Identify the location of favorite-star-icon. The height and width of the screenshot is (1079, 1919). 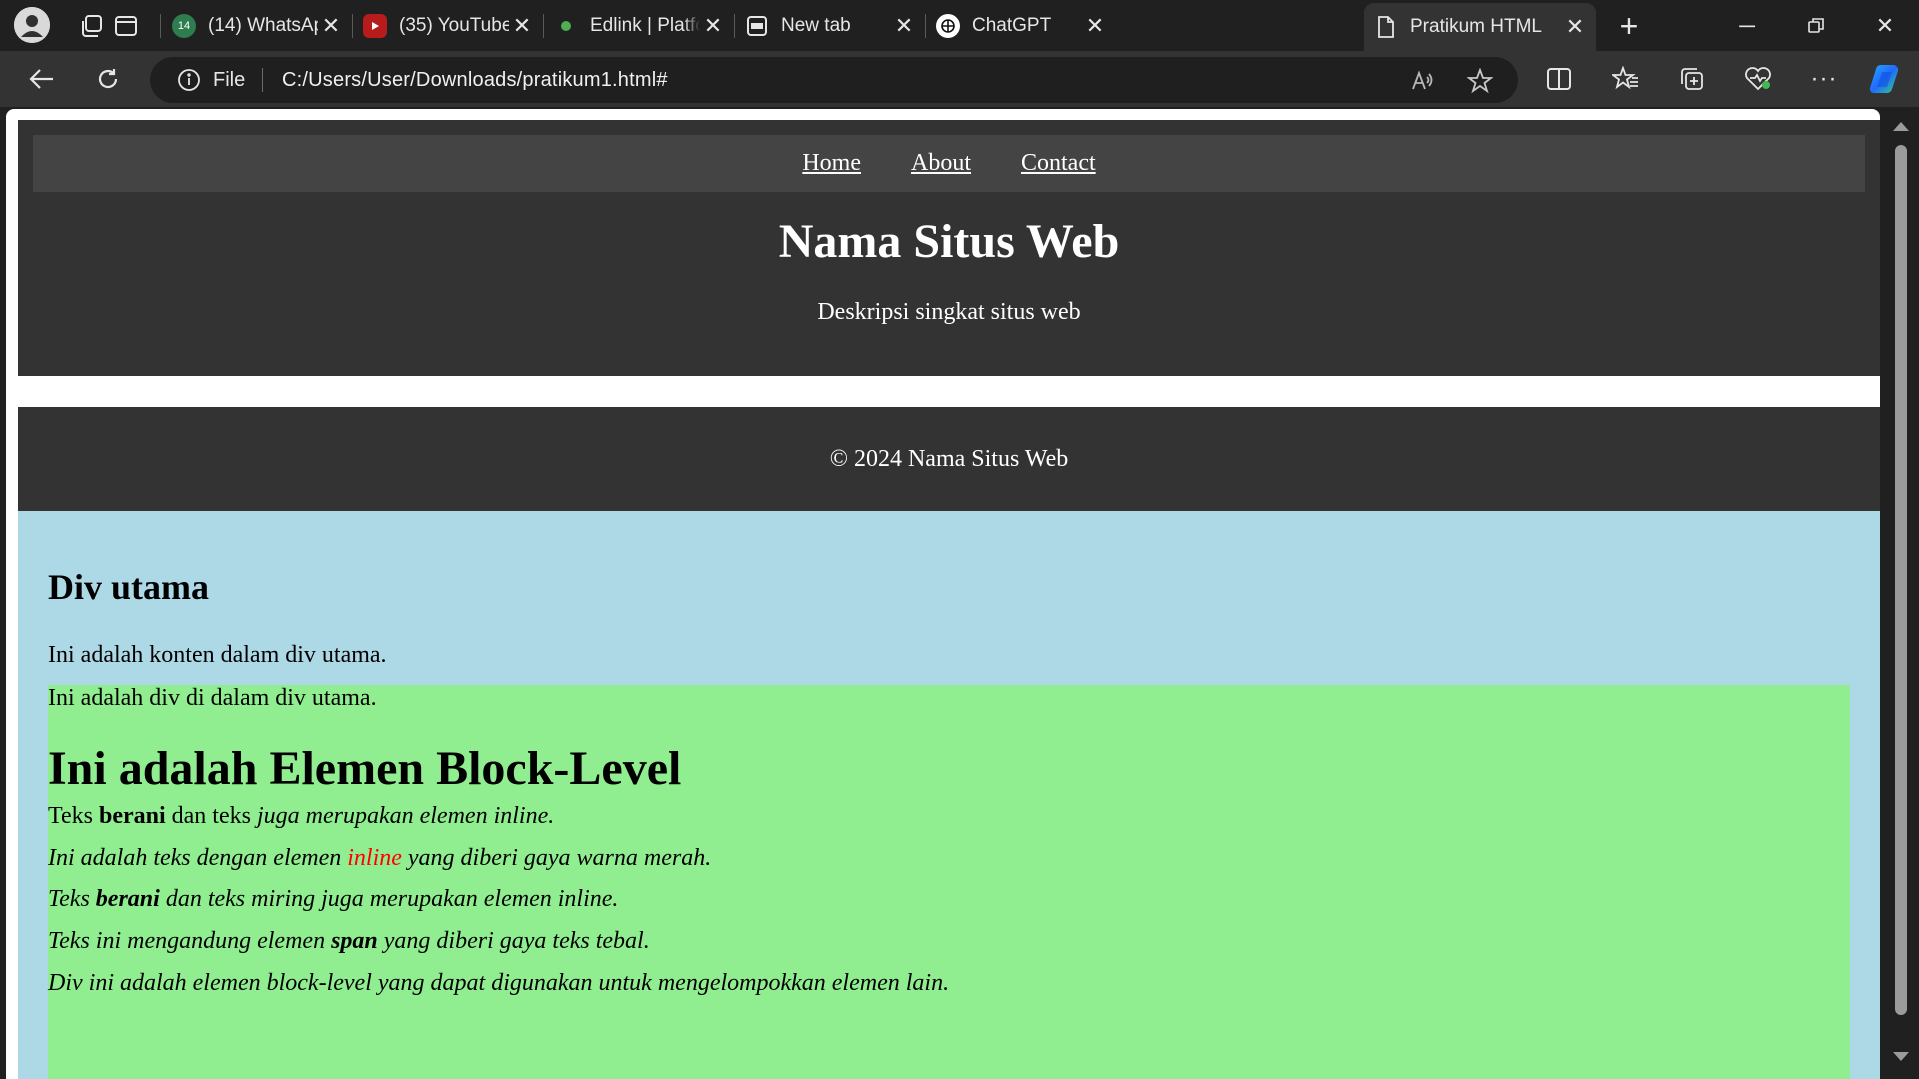
(1480, 81).